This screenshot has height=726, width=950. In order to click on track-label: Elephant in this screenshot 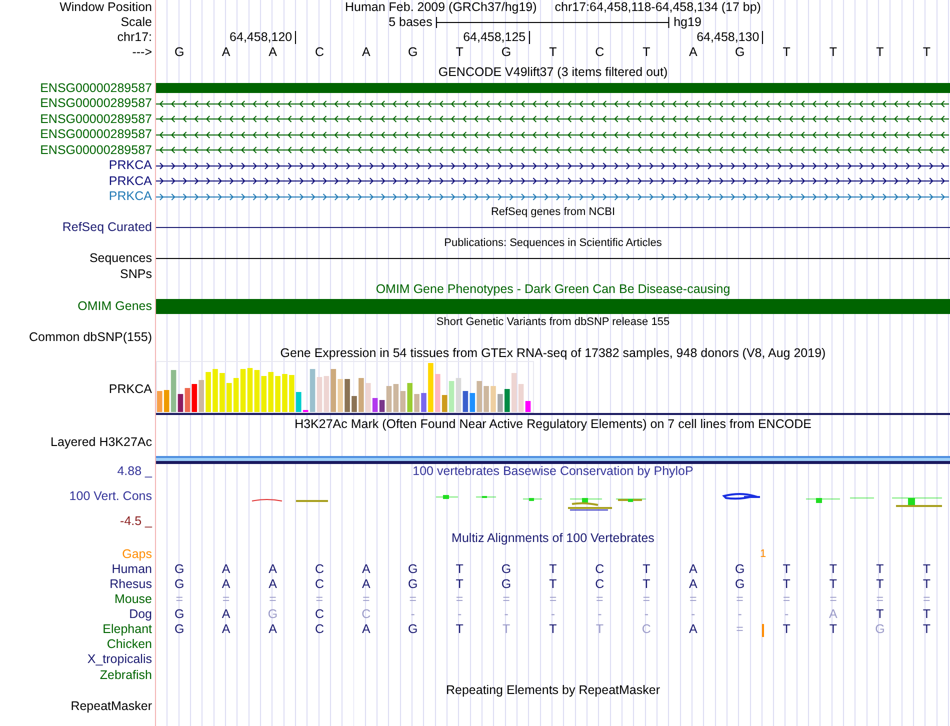, I will do `click(127, 629)`.